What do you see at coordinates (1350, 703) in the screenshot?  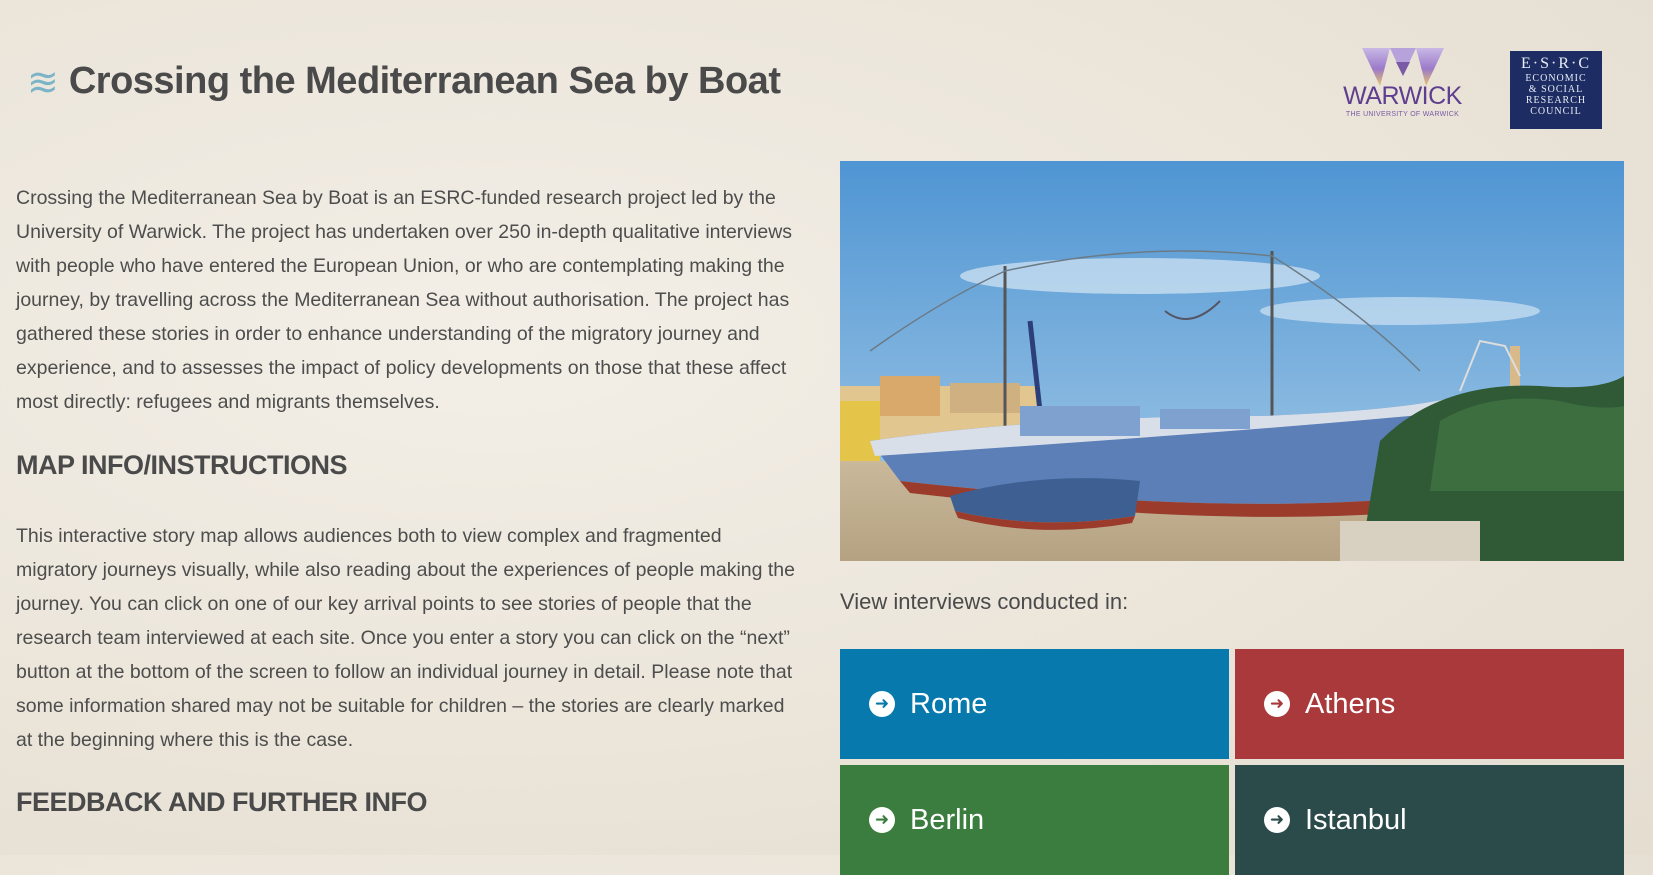 I see `city-label: Athens` at bounding box center [1350, 703].